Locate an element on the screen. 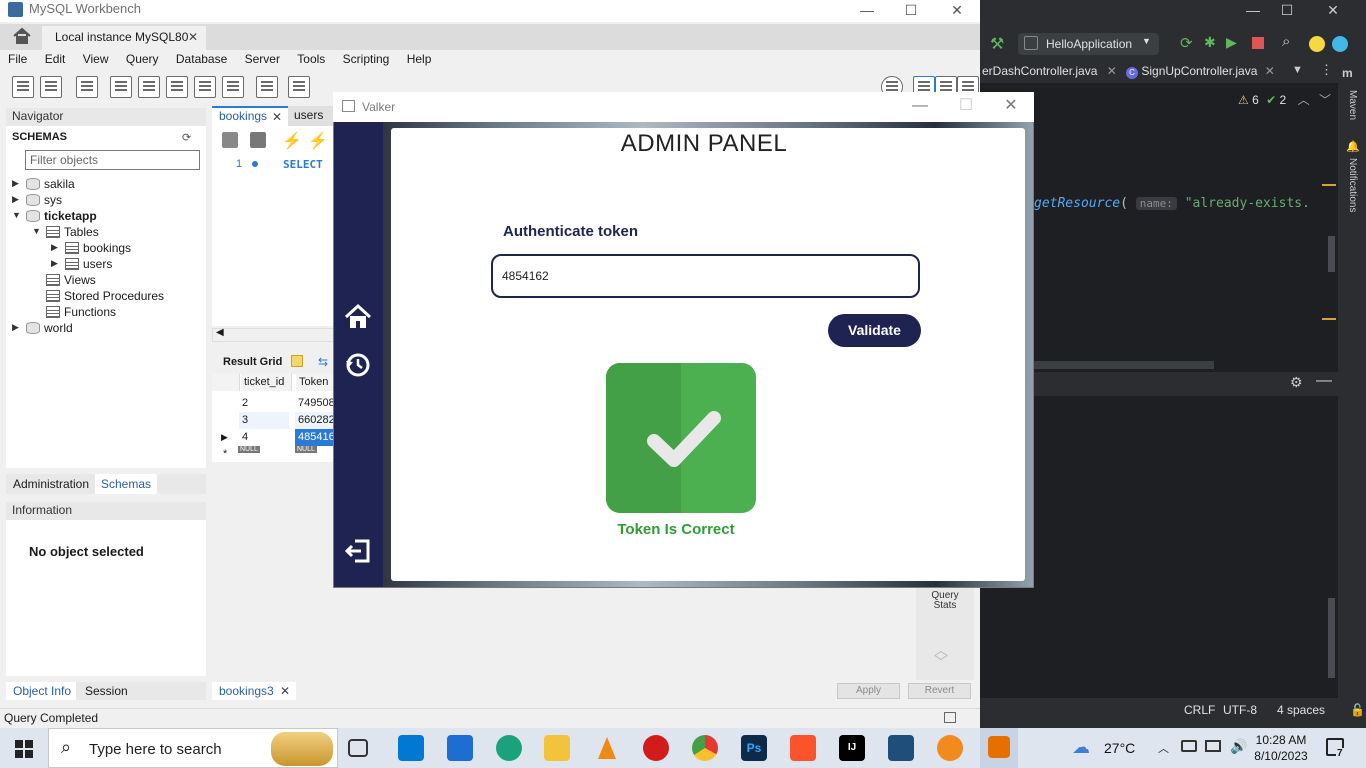  create-schema-icon is located at coordinates (121, 87).